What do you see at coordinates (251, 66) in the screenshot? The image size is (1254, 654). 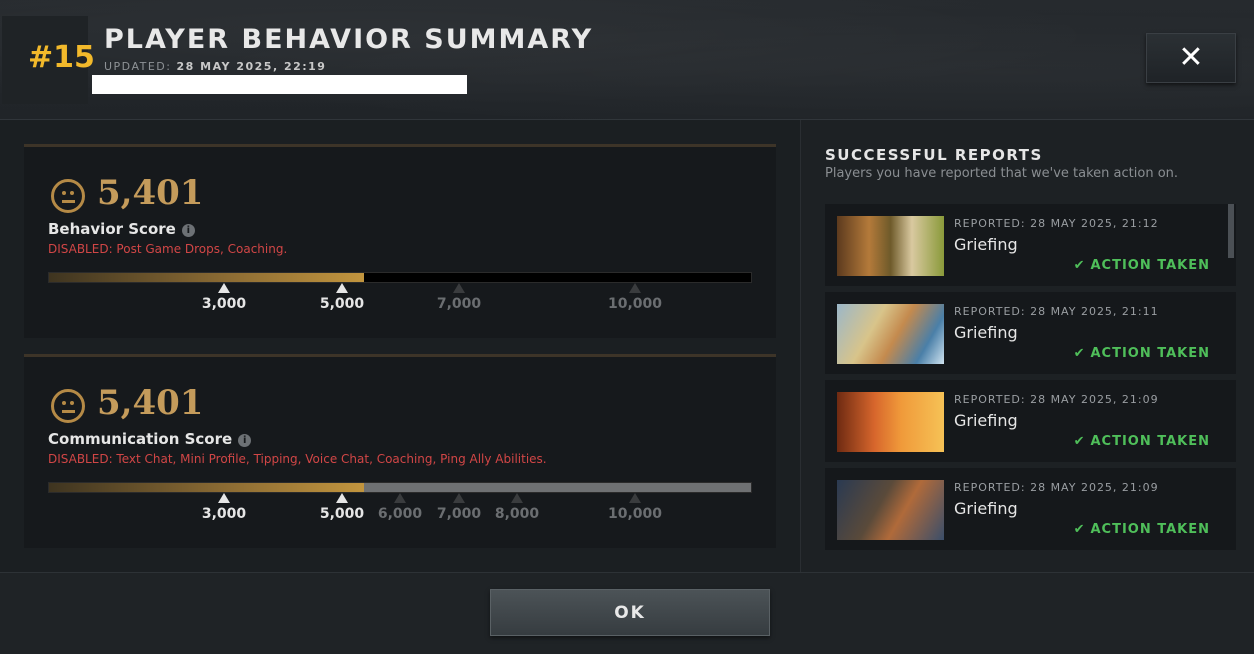 I see `updated-value: 28 MAY 2025, 22:19` at bounding box center [251, 66].